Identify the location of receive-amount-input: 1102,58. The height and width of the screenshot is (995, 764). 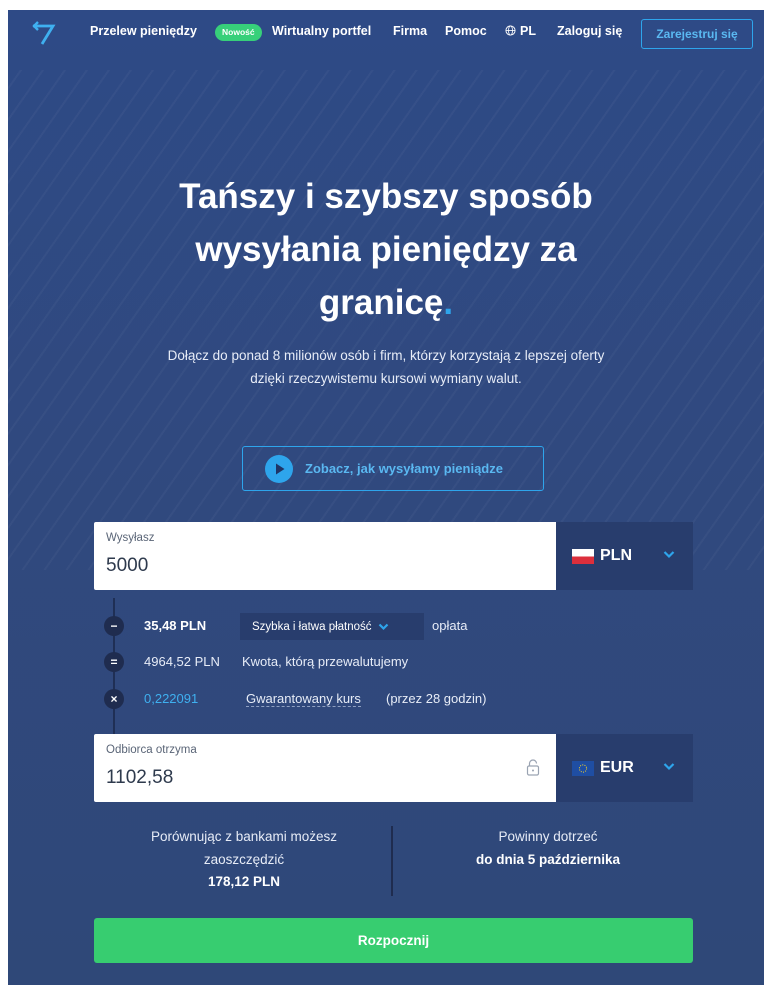
(139, 778).